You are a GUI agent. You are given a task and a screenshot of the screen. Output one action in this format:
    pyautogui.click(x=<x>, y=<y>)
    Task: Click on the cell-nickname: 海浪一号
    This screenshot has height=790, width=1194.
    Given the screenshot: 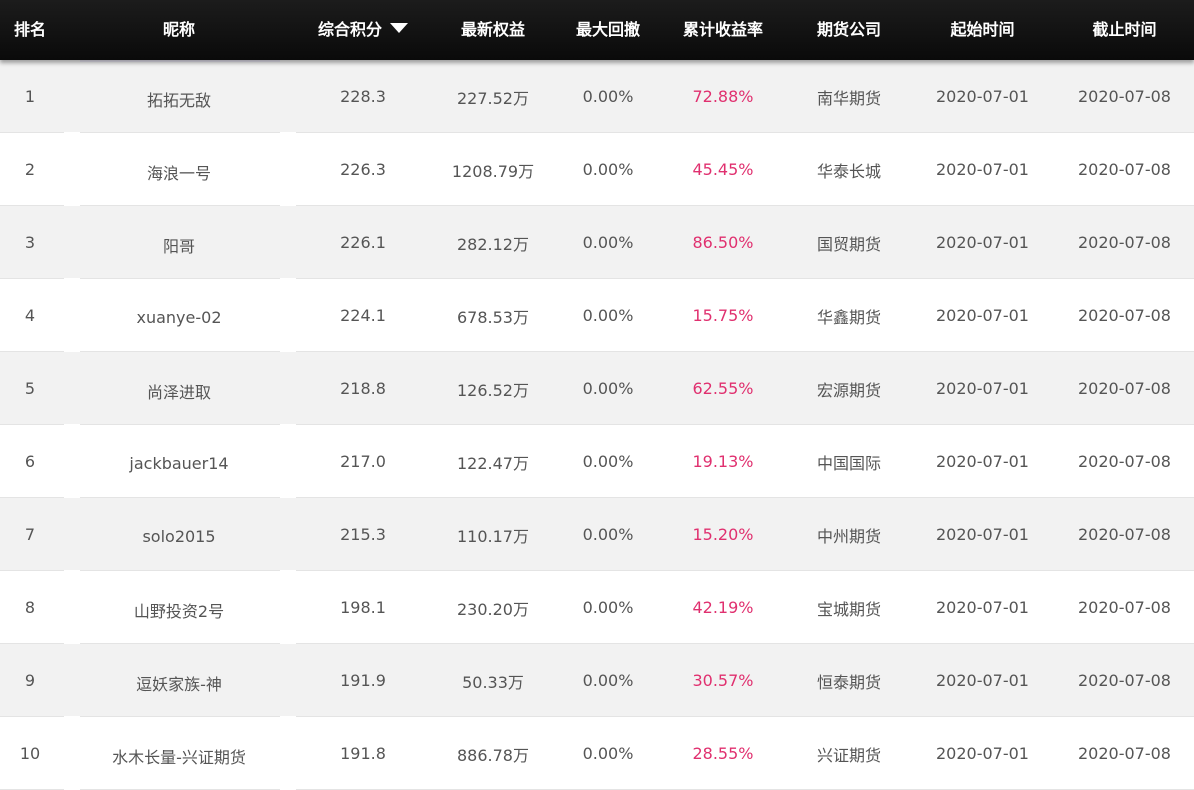 What is the action you would take?
    pyautogui.click(x=178, y=173)
    